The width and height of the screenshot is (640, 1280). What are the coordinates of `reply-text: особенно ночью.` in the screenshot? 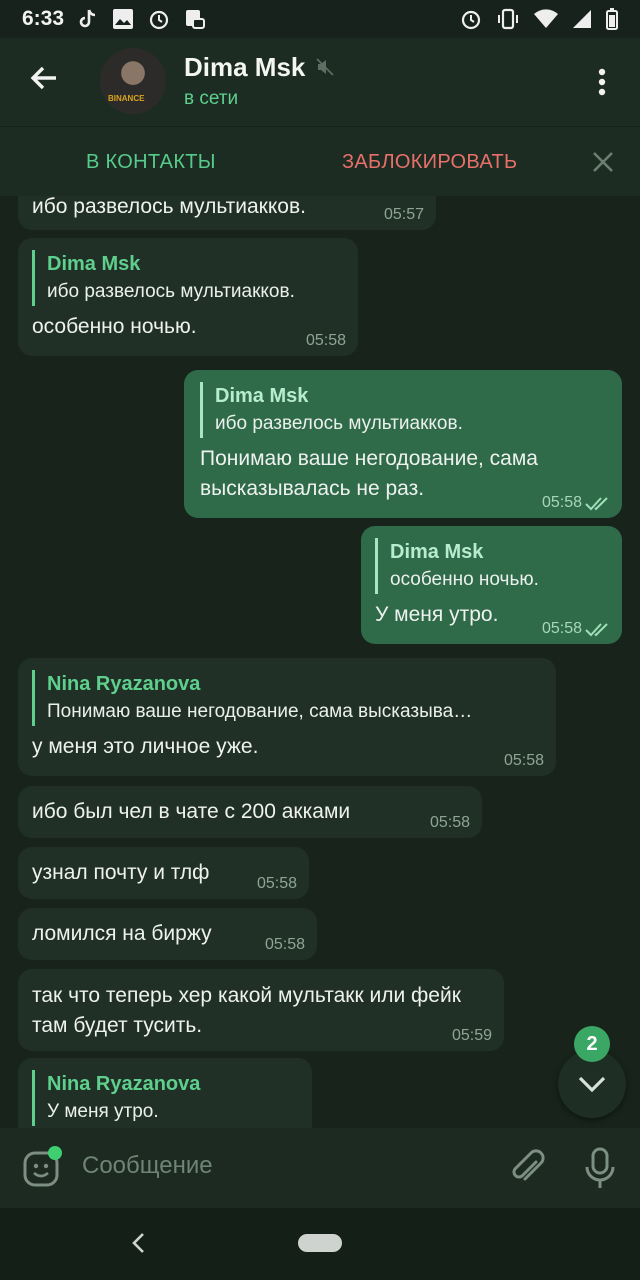 It's located at (464, 579).